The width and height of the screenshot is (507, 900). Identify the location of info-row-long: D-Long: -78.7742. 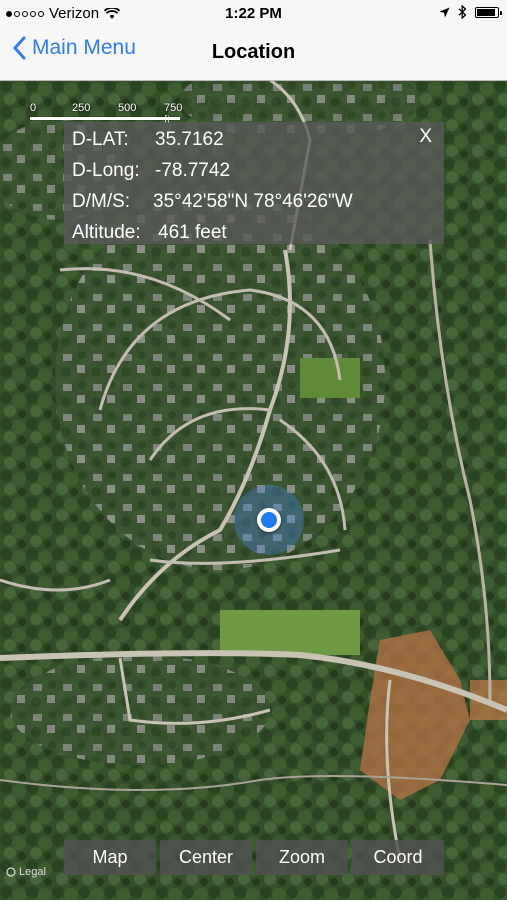
(151, 171).